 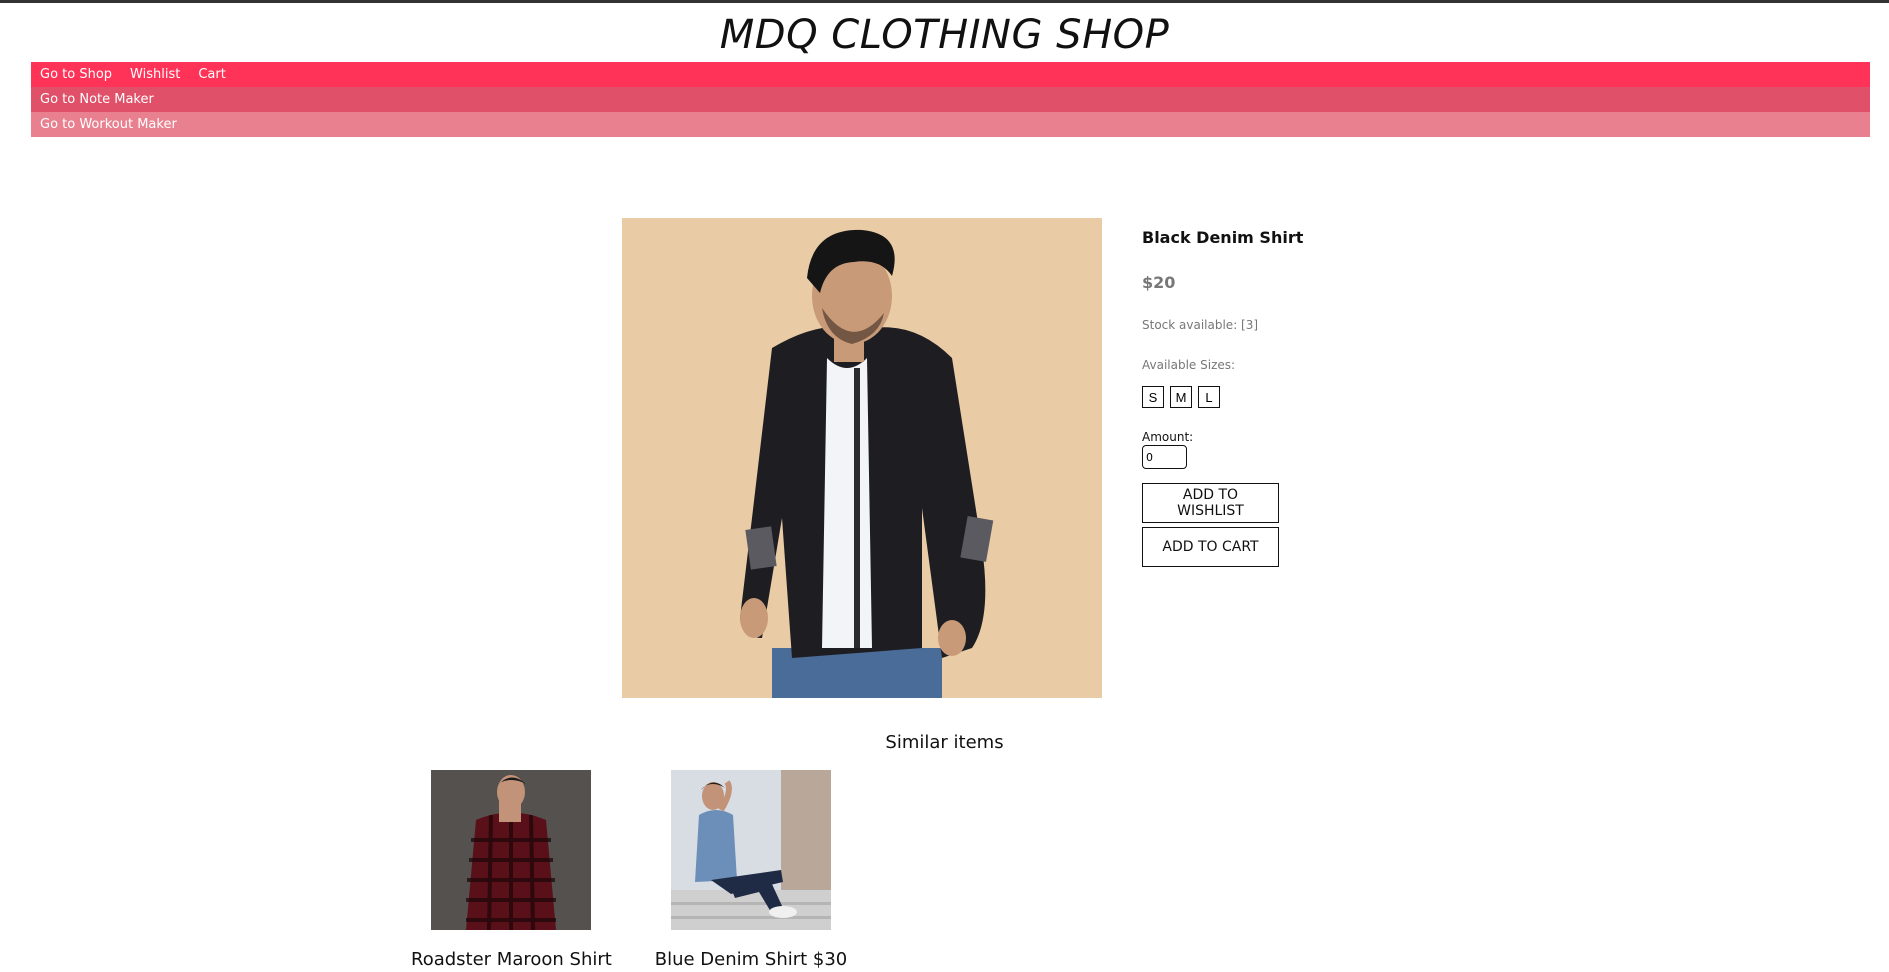 What do you see at coordinates (1164, 457) in the screenshot?
I see `amount-input` at bounding box center [1164, 457].